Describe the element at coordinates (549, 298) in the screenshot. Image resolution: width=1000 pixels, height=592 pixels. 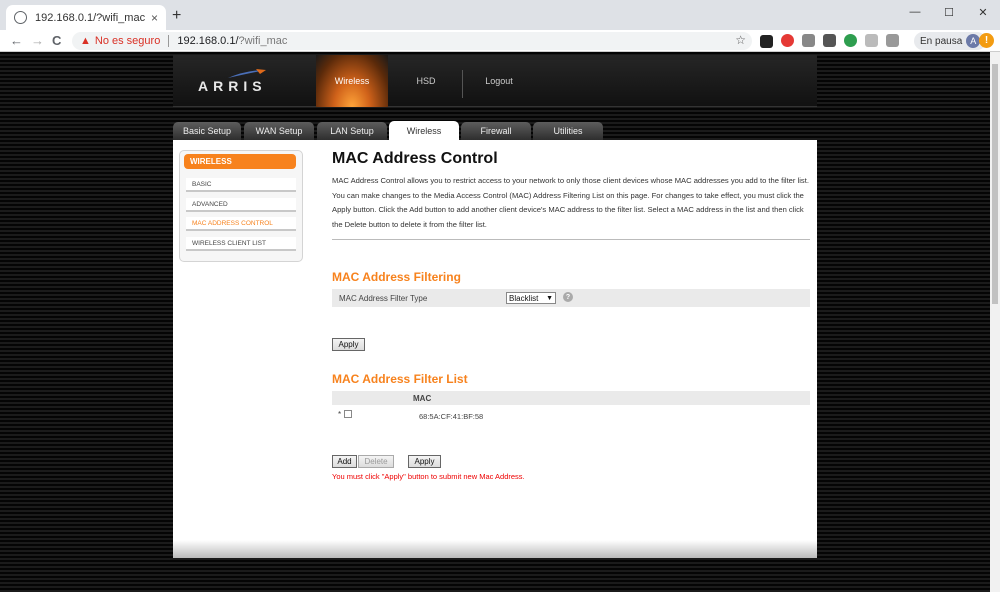
I see `chevron-down-icon: ▼` at that location.